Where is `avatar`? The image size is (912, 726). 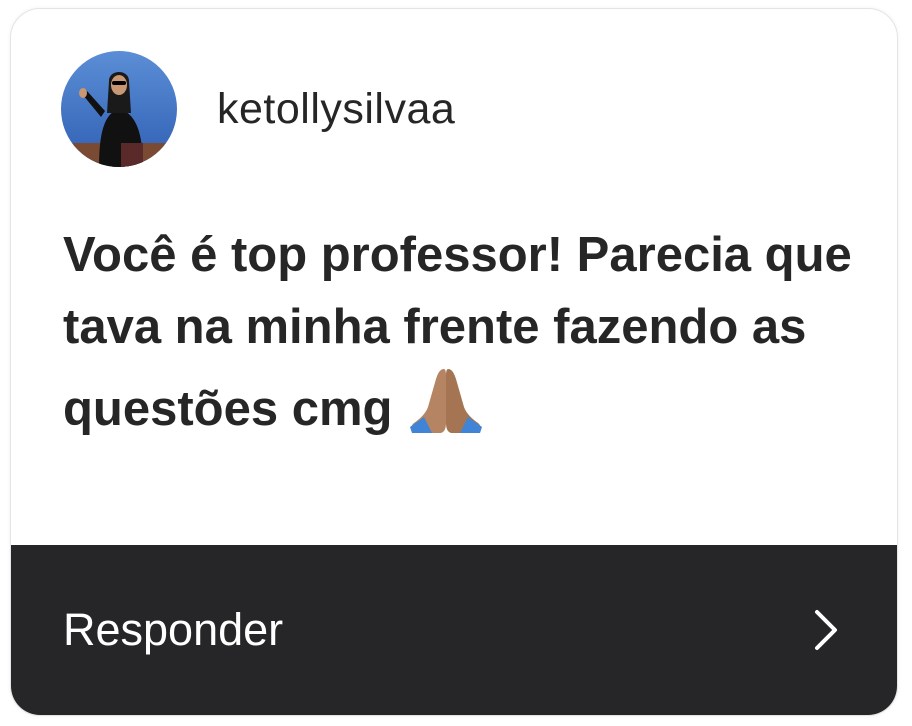
avatar is located at coordinates (119, 109).